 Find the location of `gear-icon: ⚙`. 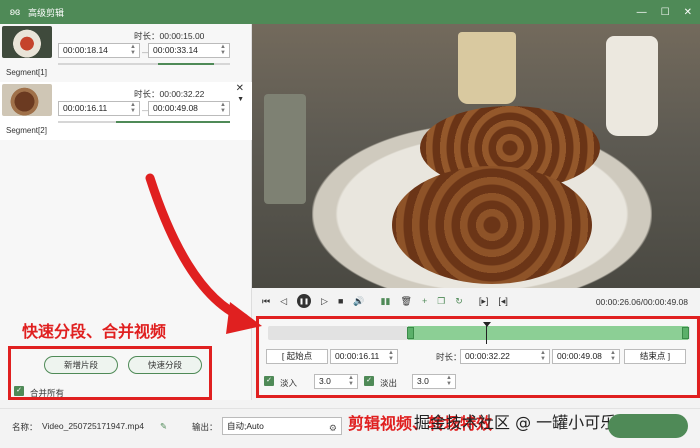

gear-icon: ⚙ is located at coordinates (333, 428).